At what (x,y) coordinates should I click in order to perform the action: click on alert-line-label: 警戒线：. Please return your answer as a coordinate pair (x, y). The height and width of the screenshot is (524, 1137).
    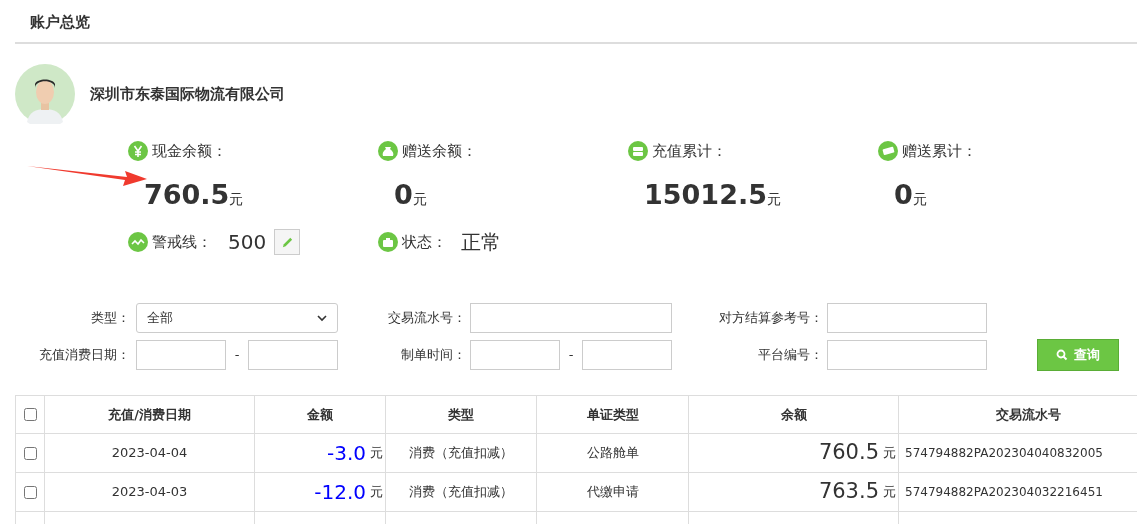
    Looking at the image, I should click on (182, 242).